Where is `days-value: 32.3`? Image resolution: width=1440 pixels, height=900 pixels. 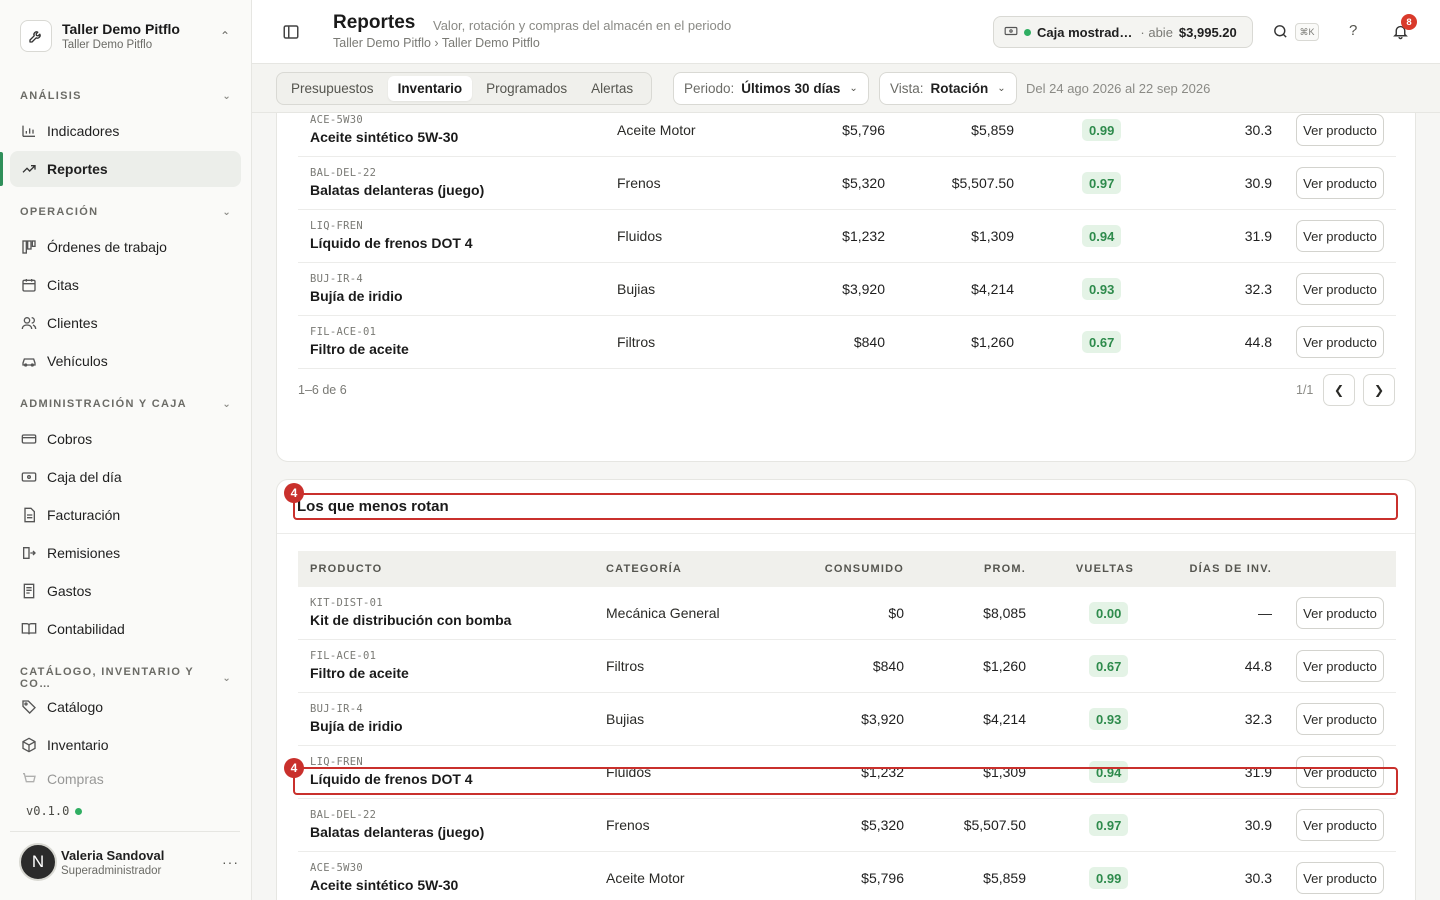 days-value: 32.3 is located at coordinates (1258, 719).